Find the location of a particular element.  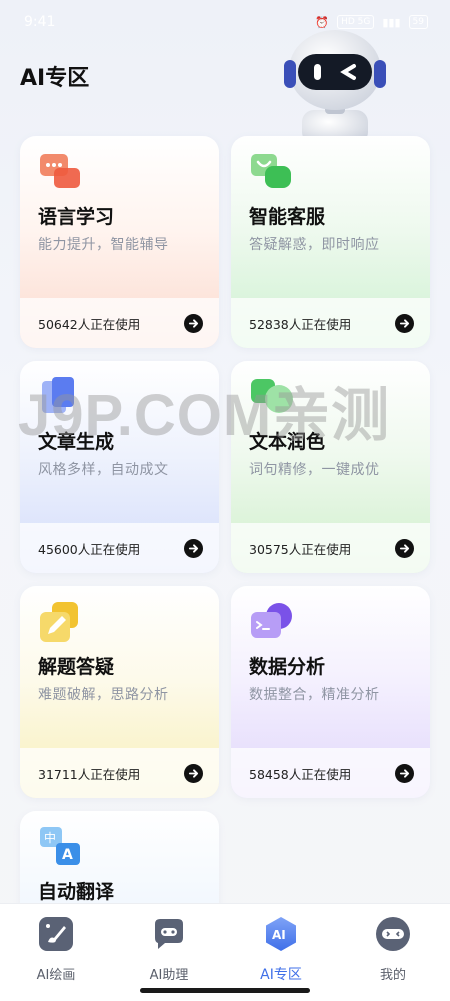

pencil-icon is located at coordinates (59, 622).